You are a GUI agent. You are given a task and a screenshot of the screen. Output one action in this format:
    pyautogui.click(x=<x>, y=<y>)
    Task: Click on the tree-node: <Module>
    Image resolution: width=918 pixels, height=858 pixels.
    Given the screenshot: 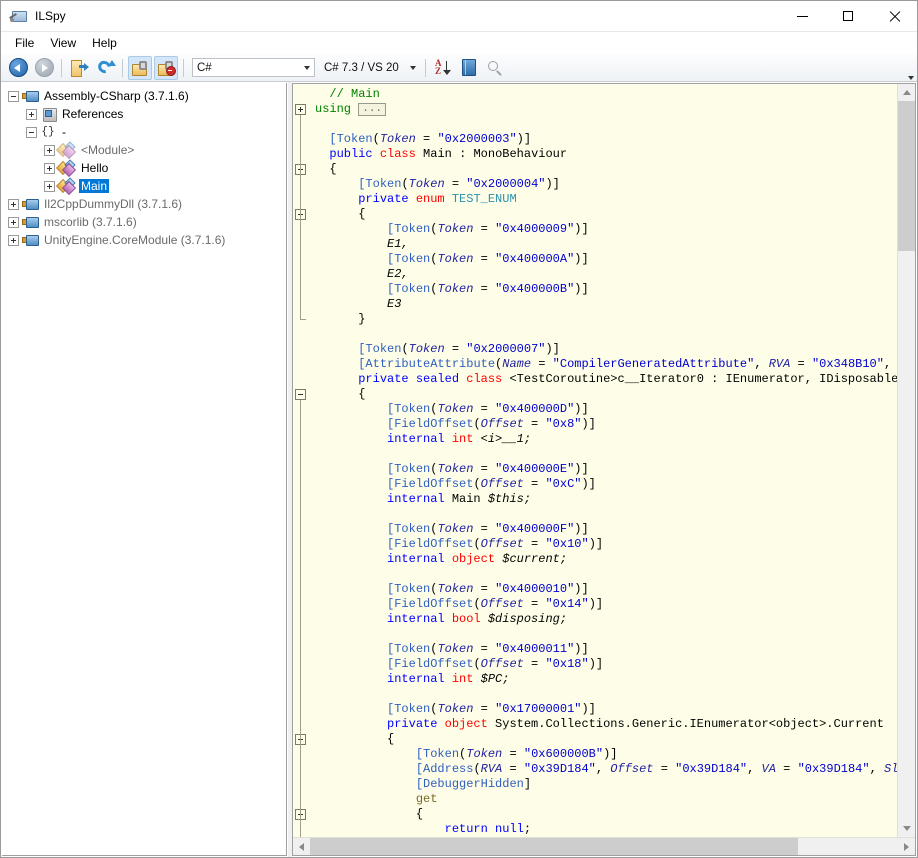 What is the action you would take?
    pyautogui.click(x=144, y=150)
    